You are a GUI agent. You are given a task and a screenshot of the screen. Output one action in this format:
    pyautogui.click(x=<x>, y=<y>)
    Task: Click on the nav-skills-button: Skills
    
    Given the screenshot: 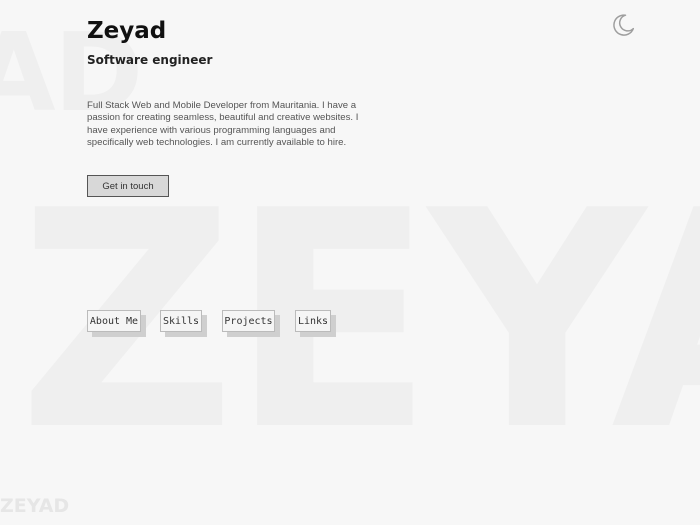 What is the action you would take?
    pyautogui.click(x=181, y=321)
    